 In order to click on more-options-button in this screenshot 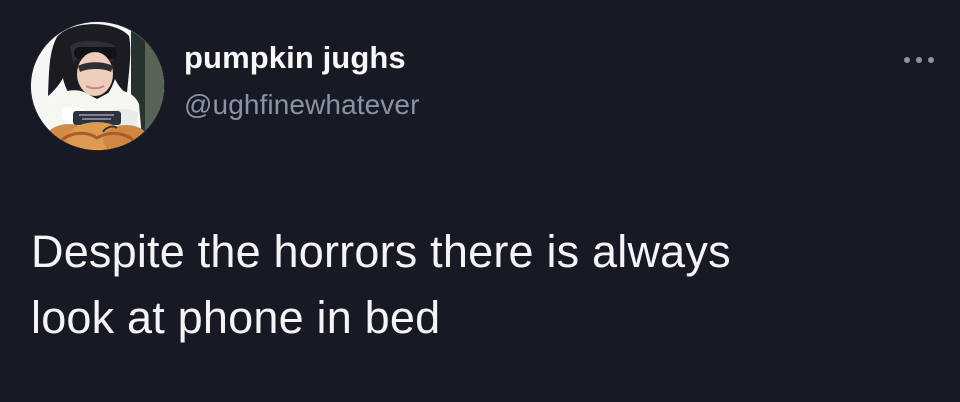, I will do `click(919, 60)`.